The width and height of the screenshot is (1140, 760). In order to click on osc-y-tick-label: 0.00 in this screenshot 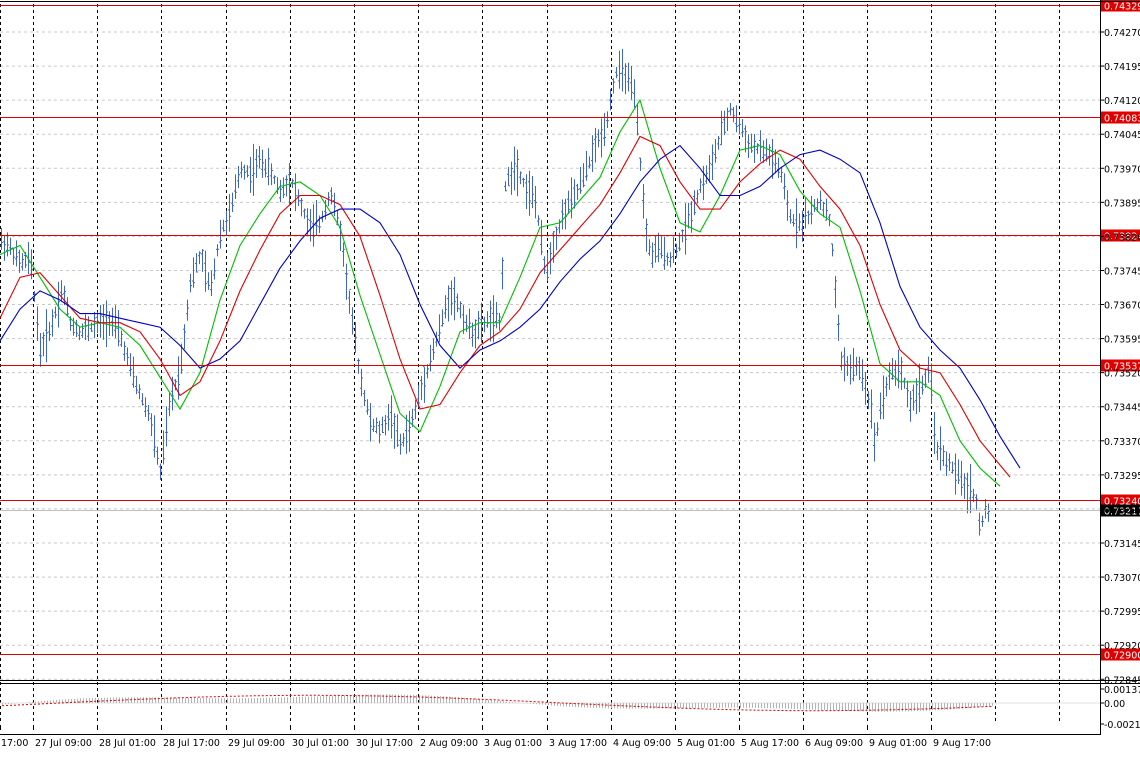, I will do `click(1114, 704)`.